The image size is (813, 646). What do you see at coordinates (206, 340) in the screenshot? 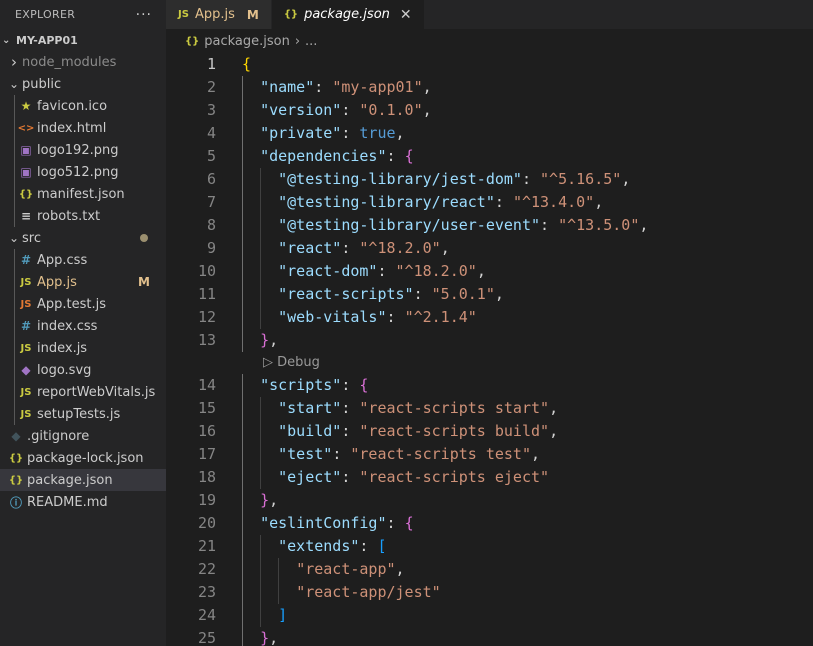
I see `line-number: 13` at bounding box center [206, 340].